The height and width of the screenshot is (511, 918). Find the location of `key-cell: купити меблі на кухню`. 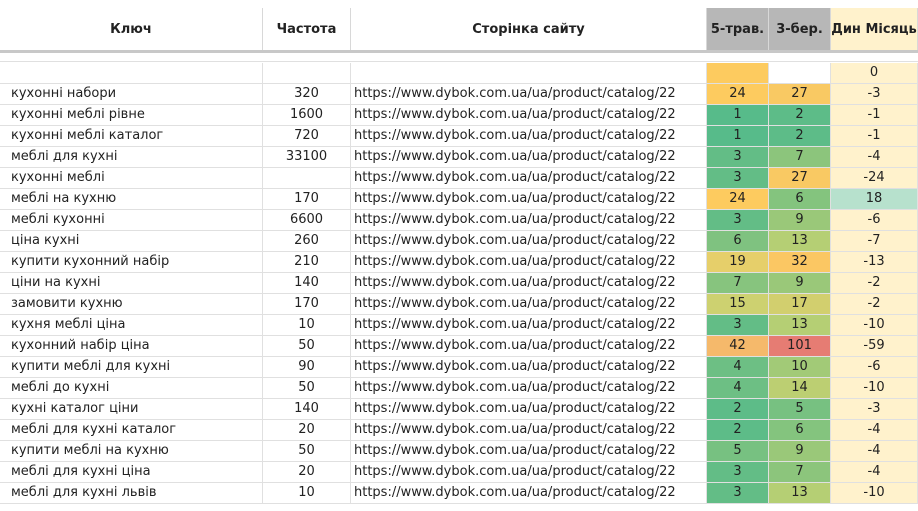

key-cell: купити меблі на кухню is located at coordinates (131, 451).